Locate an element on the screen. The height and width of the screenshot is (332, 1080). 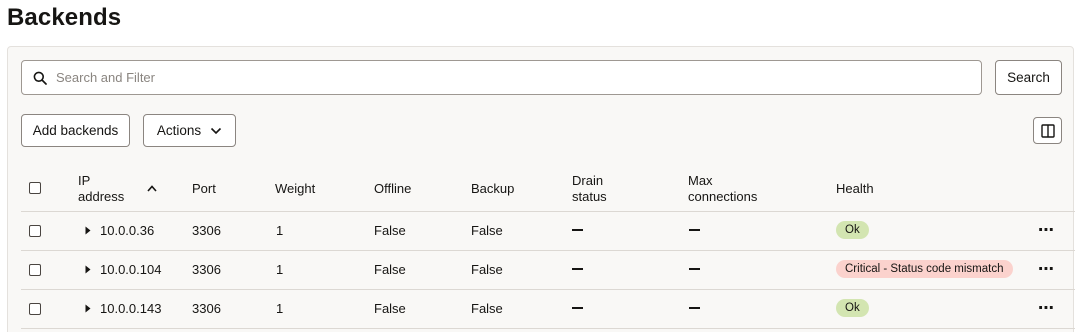
header-drain-status: Drain status is located at coordinates (589, 189).